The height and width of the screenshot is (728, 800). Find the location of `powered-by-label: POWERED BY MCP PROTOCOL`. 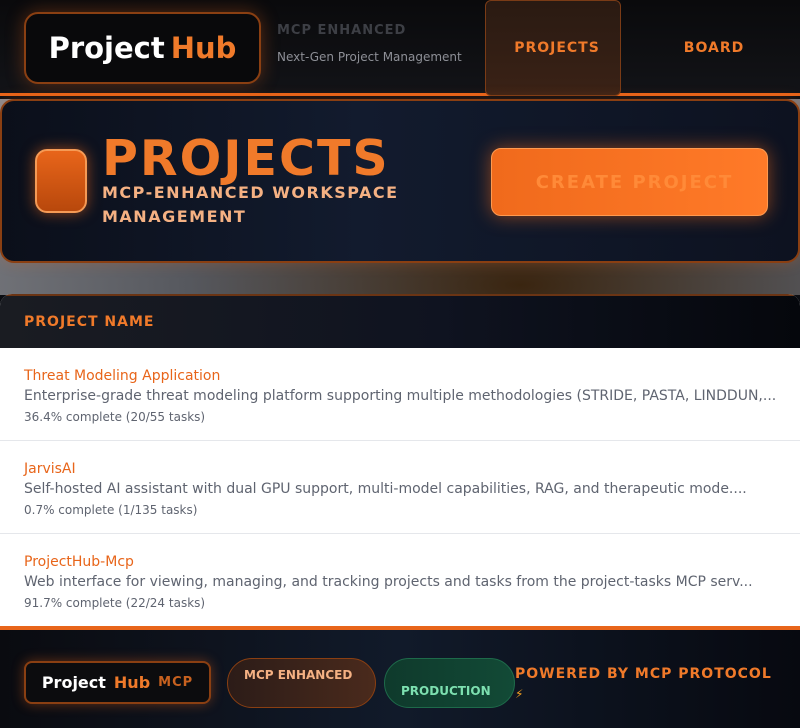

powered-by-label: POWERED BY MCP PROTOCOL is located at coordinates (643, 674).